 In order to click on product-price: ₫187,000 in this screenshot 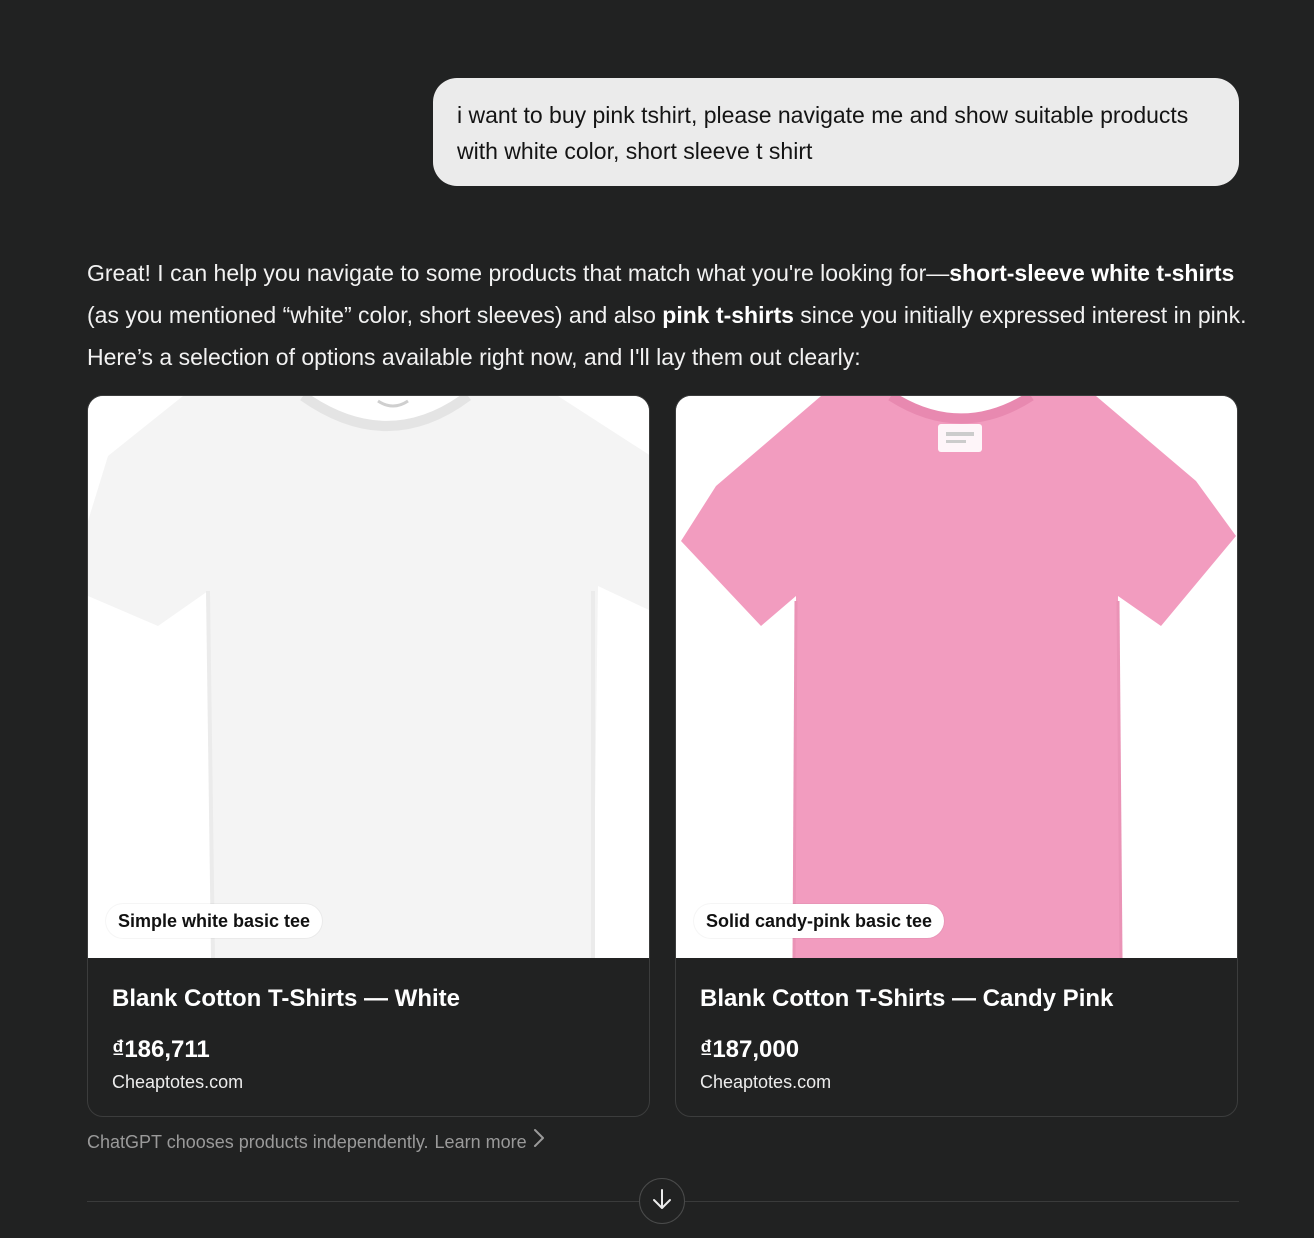, I will do `click(750, 1049)`.